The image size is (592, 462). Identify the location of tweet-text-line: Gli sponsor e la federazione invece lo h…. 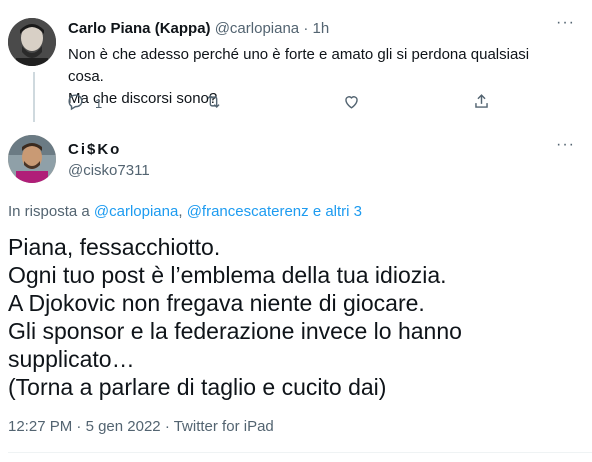
(235, 331).